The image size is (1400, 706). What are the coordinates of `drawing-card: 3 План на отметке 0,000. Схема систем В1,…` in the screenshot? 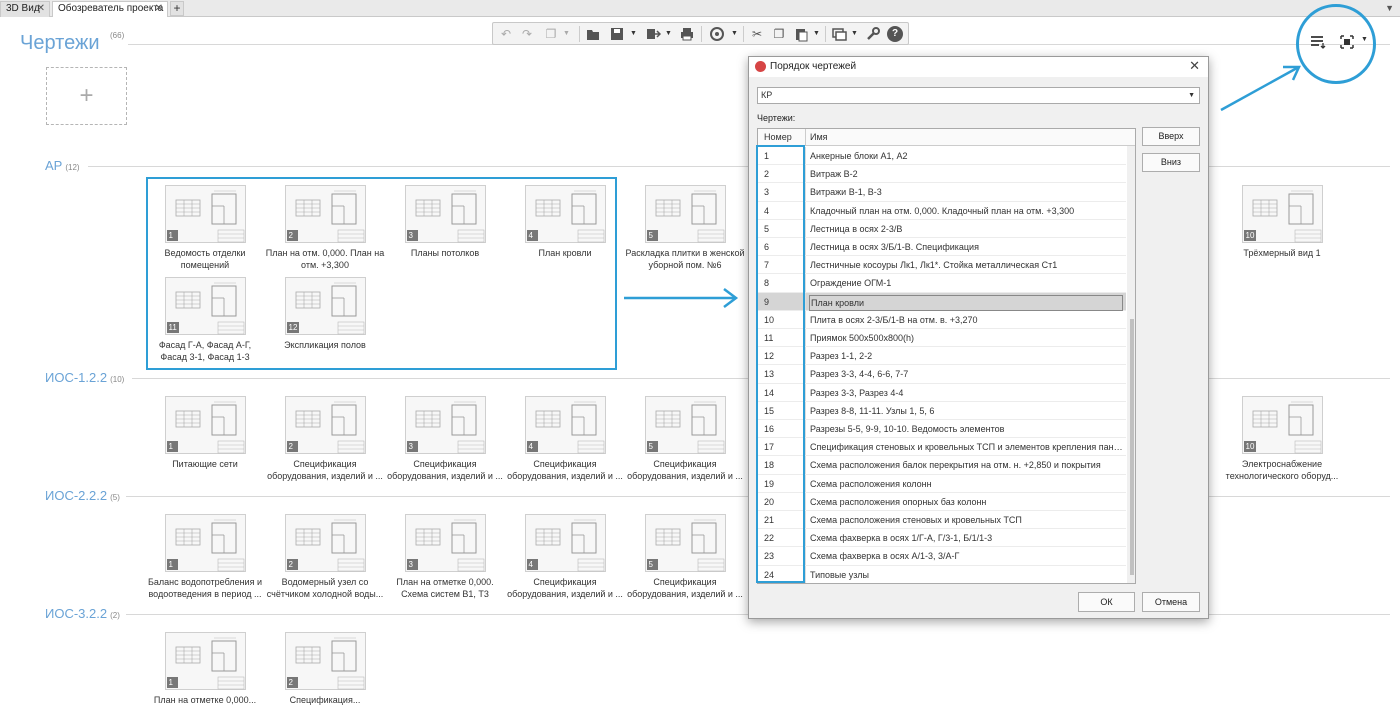 It's located at (445, 557).